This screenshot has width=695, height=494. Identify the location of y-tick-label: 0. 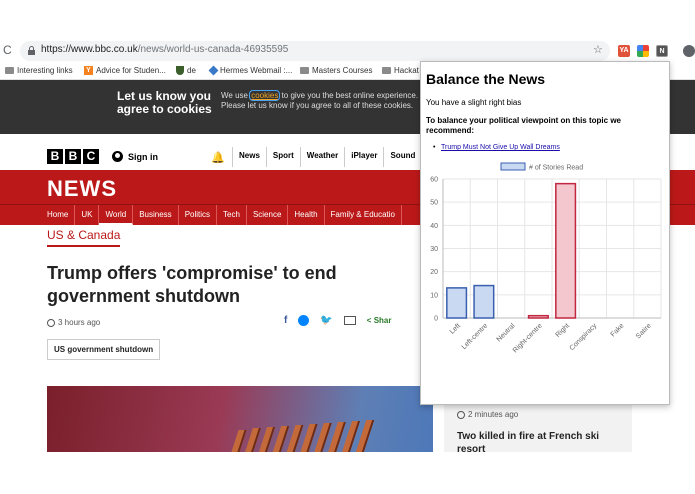
(436, 319).